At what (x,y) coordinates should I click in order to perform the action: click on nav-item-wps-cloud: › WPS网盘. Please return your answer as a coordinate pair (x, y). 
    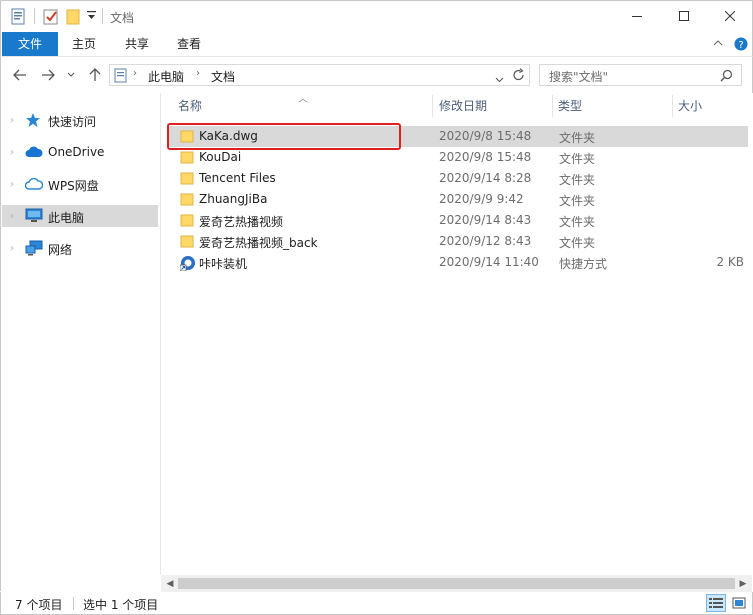
    Looking at the image, I should click on (80, 184).